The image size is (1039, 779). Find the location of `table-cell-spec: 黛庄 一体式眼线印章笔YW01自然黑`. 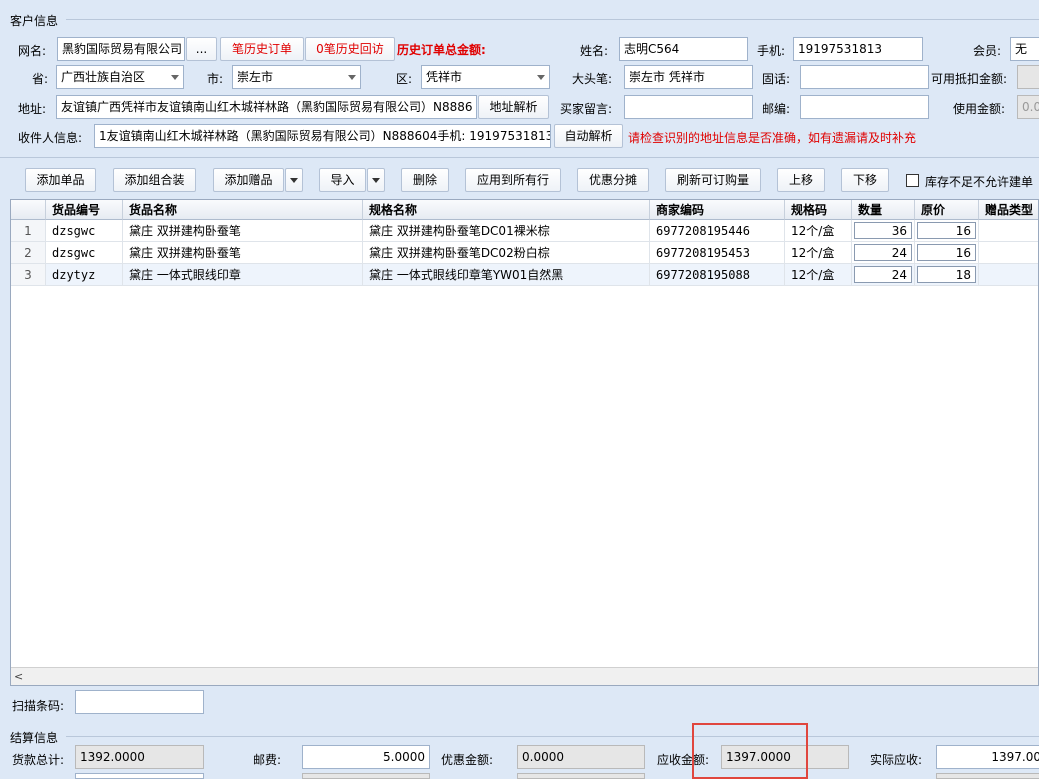

table-cell-spec: 黛庄 一体式眼线印章笔YW01自然黑 is located at coordinates (506, 275).